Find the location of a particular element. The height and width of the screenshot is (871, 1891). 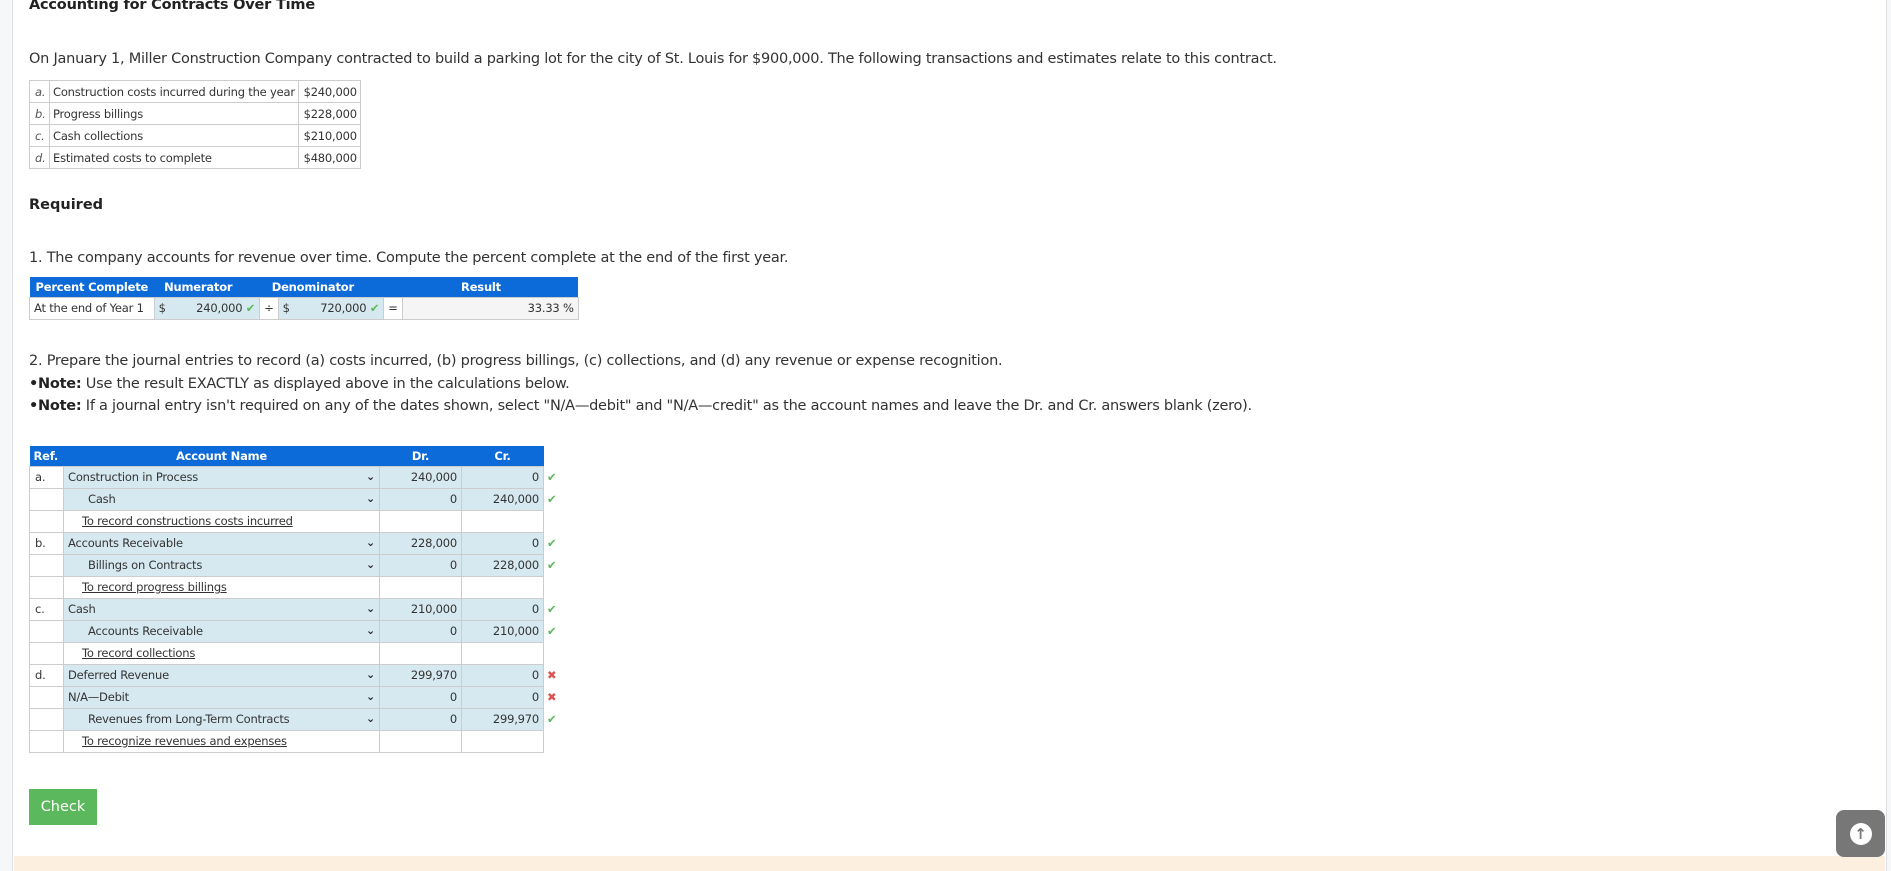

debit-input: 228,000 is located at coordinates (420, 543).